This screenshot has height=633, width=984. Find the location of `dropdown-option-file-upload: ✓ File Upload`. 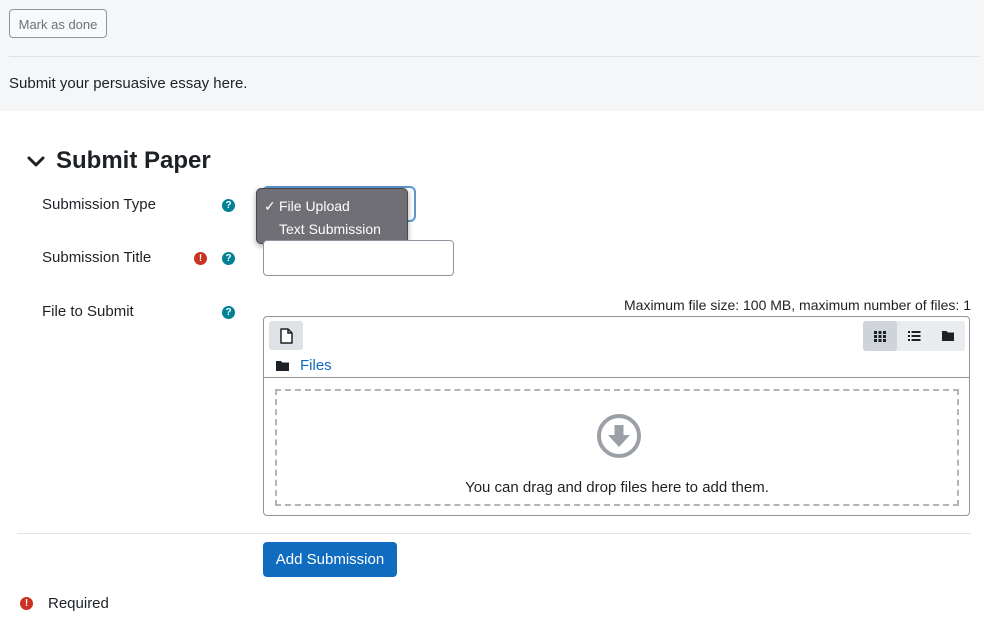

dropdown-option-file-upload: ✓ File Upload is located at coordinates (333, 206).